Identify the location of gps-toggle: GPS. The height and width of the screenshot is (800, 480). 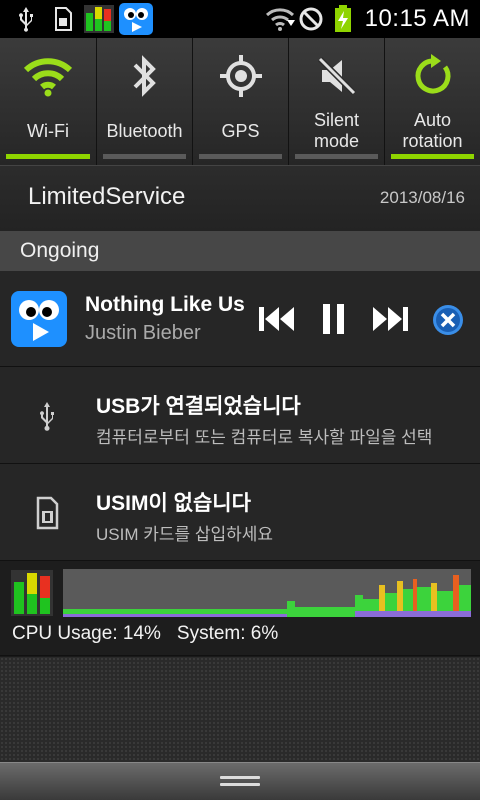
(240, 101).